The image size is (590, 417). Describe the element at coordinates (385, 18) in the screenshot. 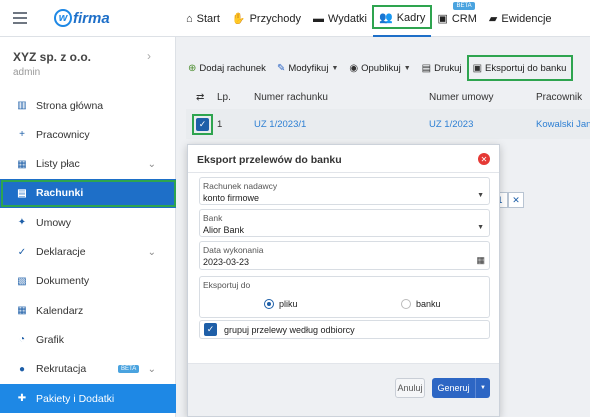

I see `users-icon: 👥` at that location.